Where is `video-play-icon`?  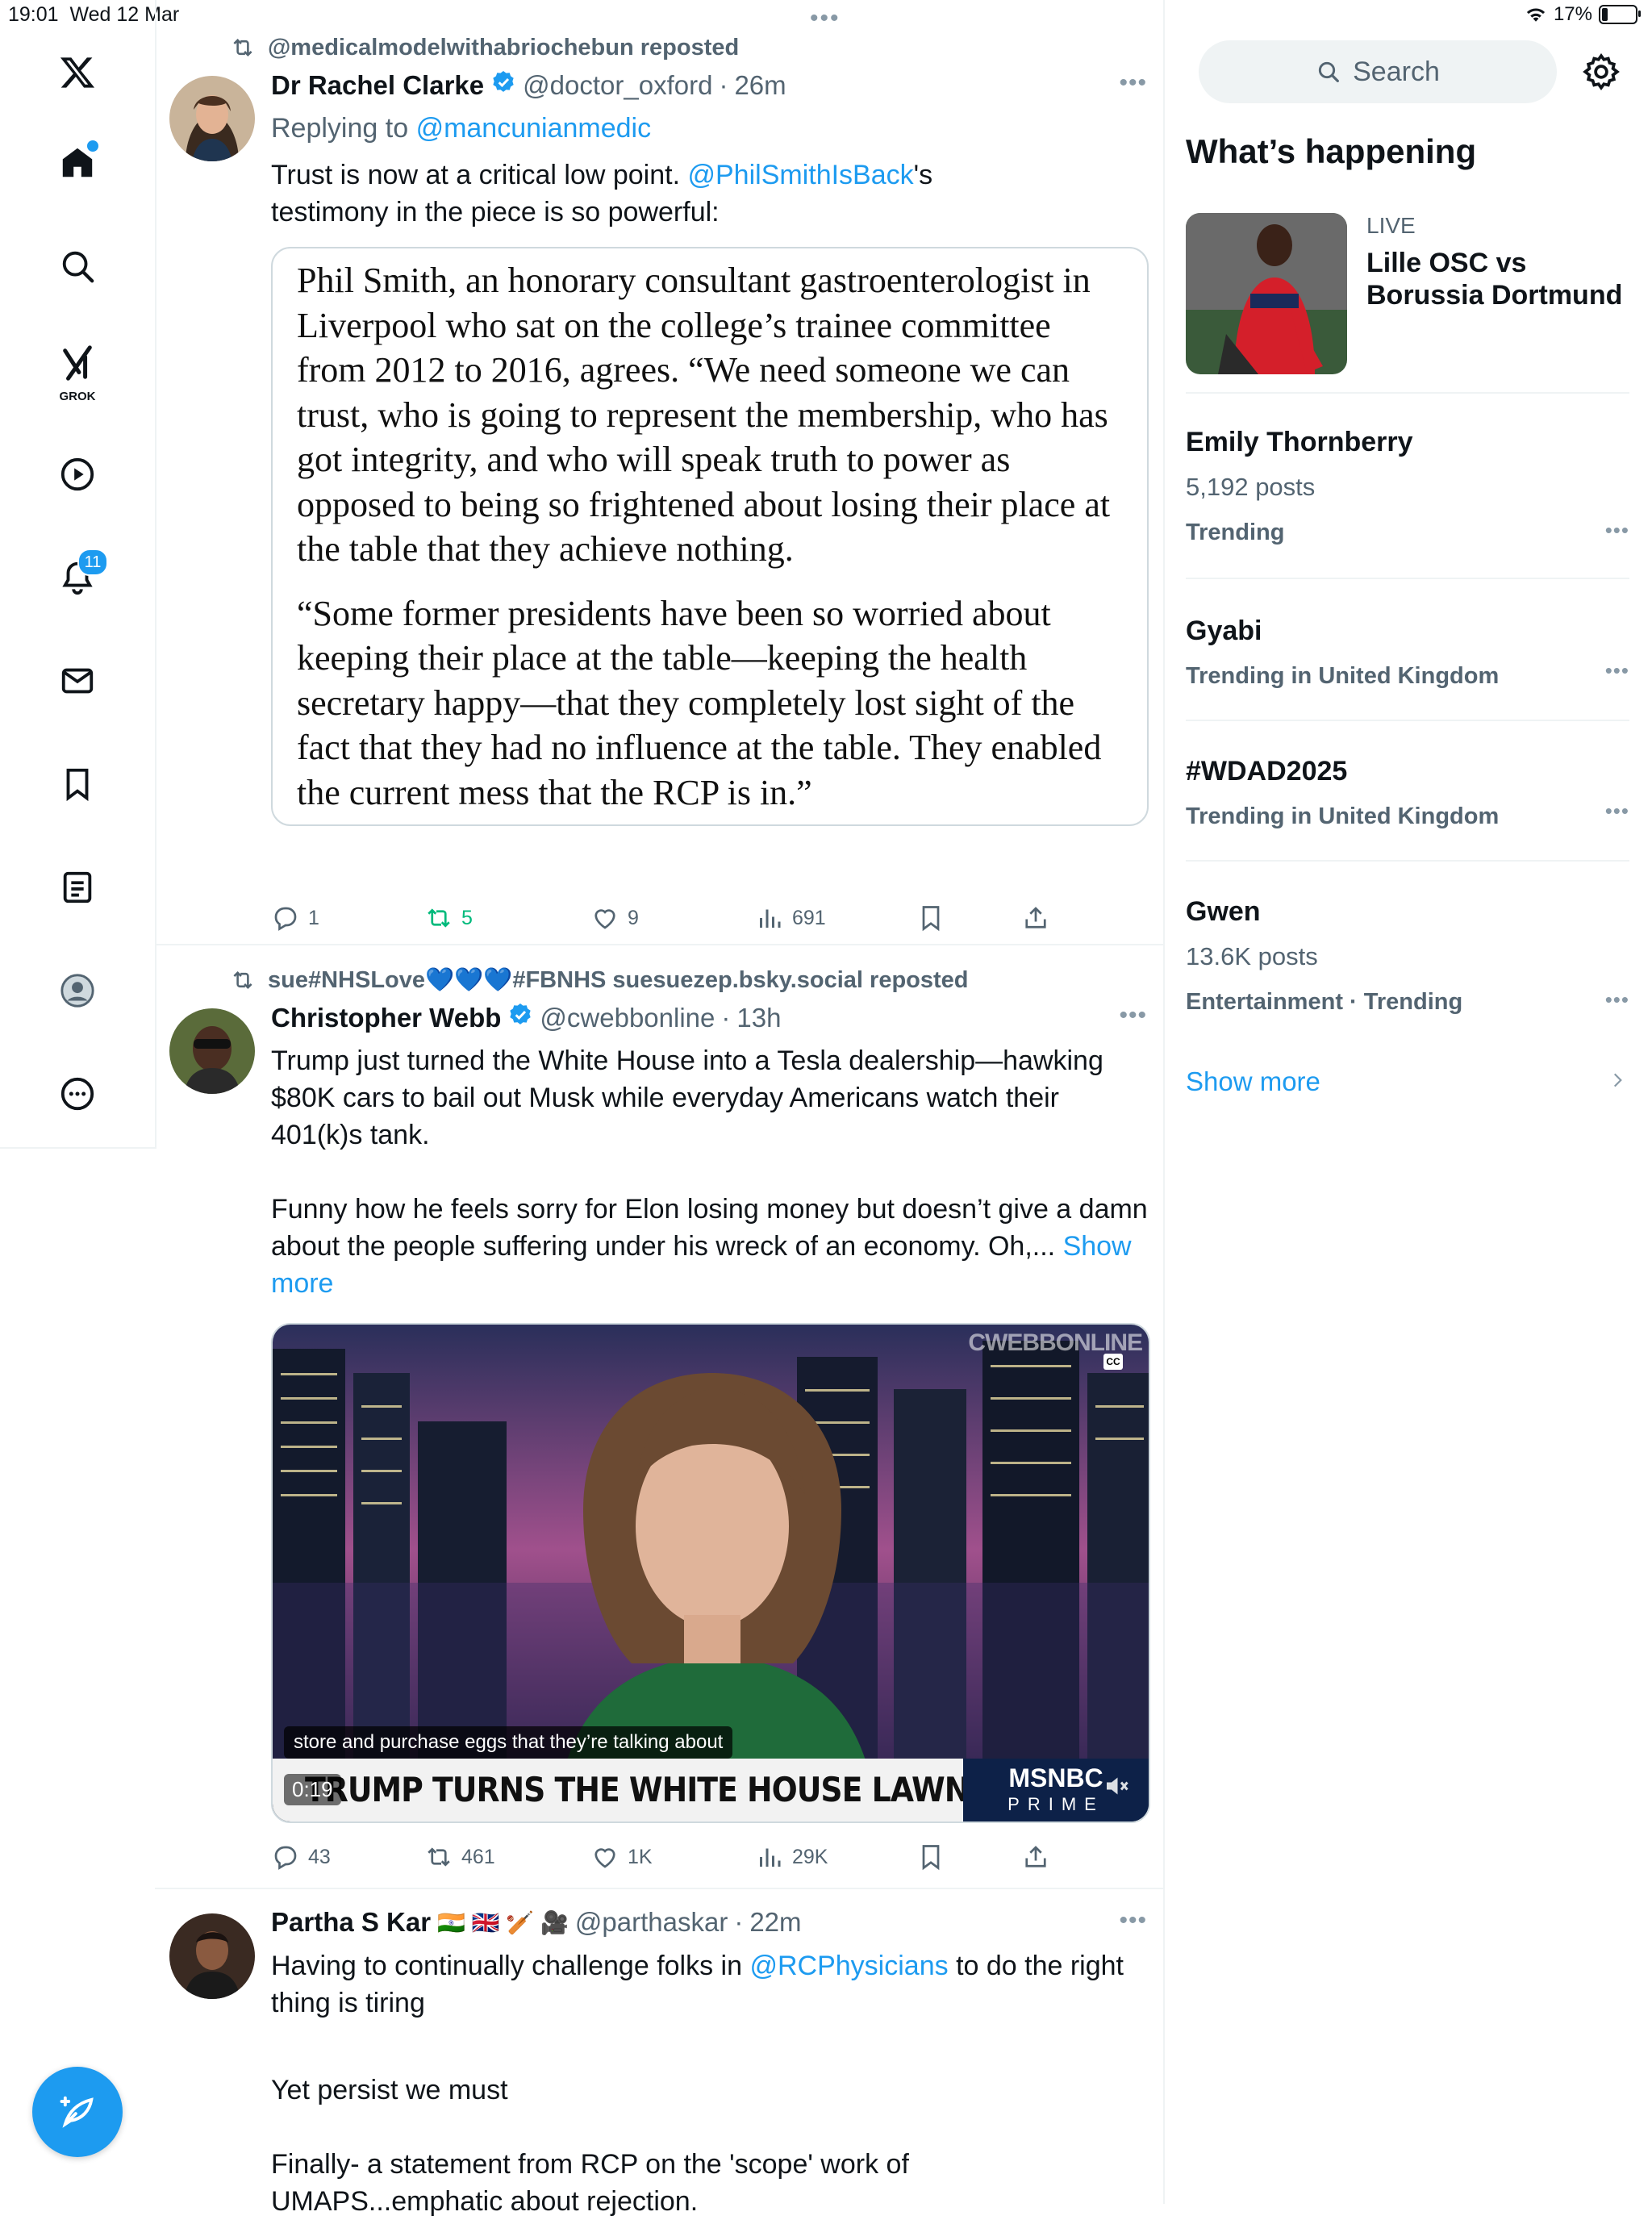
video-play-icon is located at coordinates (77, 474).